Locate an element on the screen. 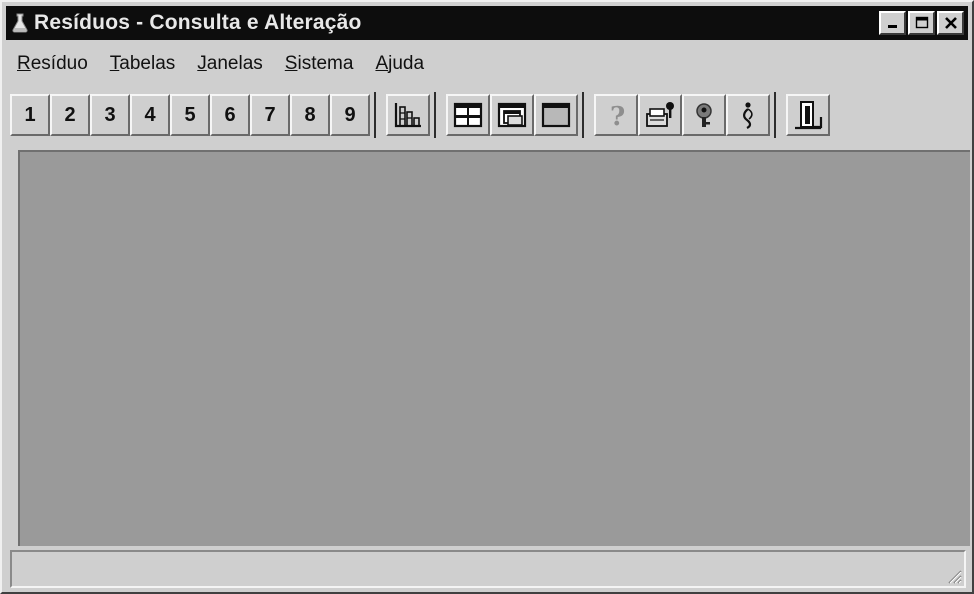 The width and height of the screenshot is (974, 594). print-icon is located at coordinates (660, 114).